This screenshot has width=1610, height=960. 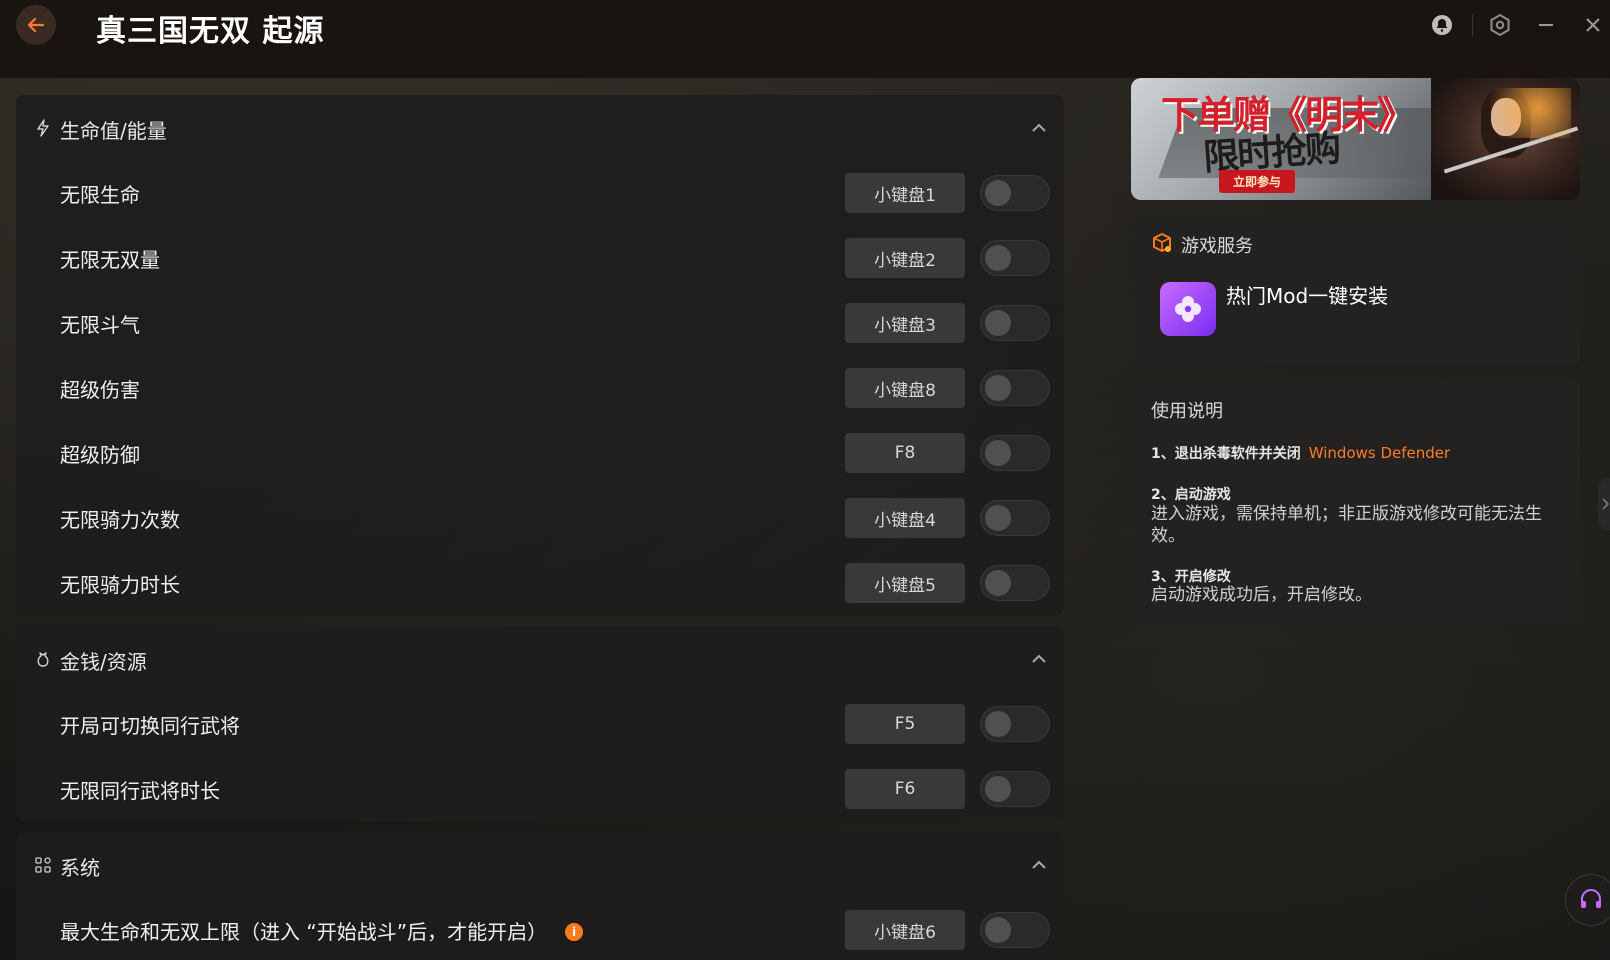 What do you see at coordinates (905, 323) in the screenshot?
I see `hotkey-button: 小键盘3` at bounding box center [905, 323].